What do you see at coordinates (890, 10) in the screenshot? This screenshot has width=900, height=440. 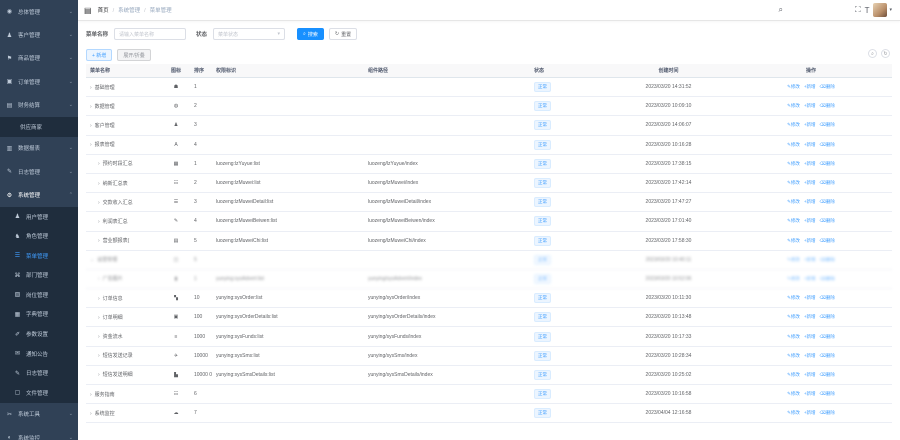 I see `chevron-down-icon: ▾` at bounding box center [890, 10].